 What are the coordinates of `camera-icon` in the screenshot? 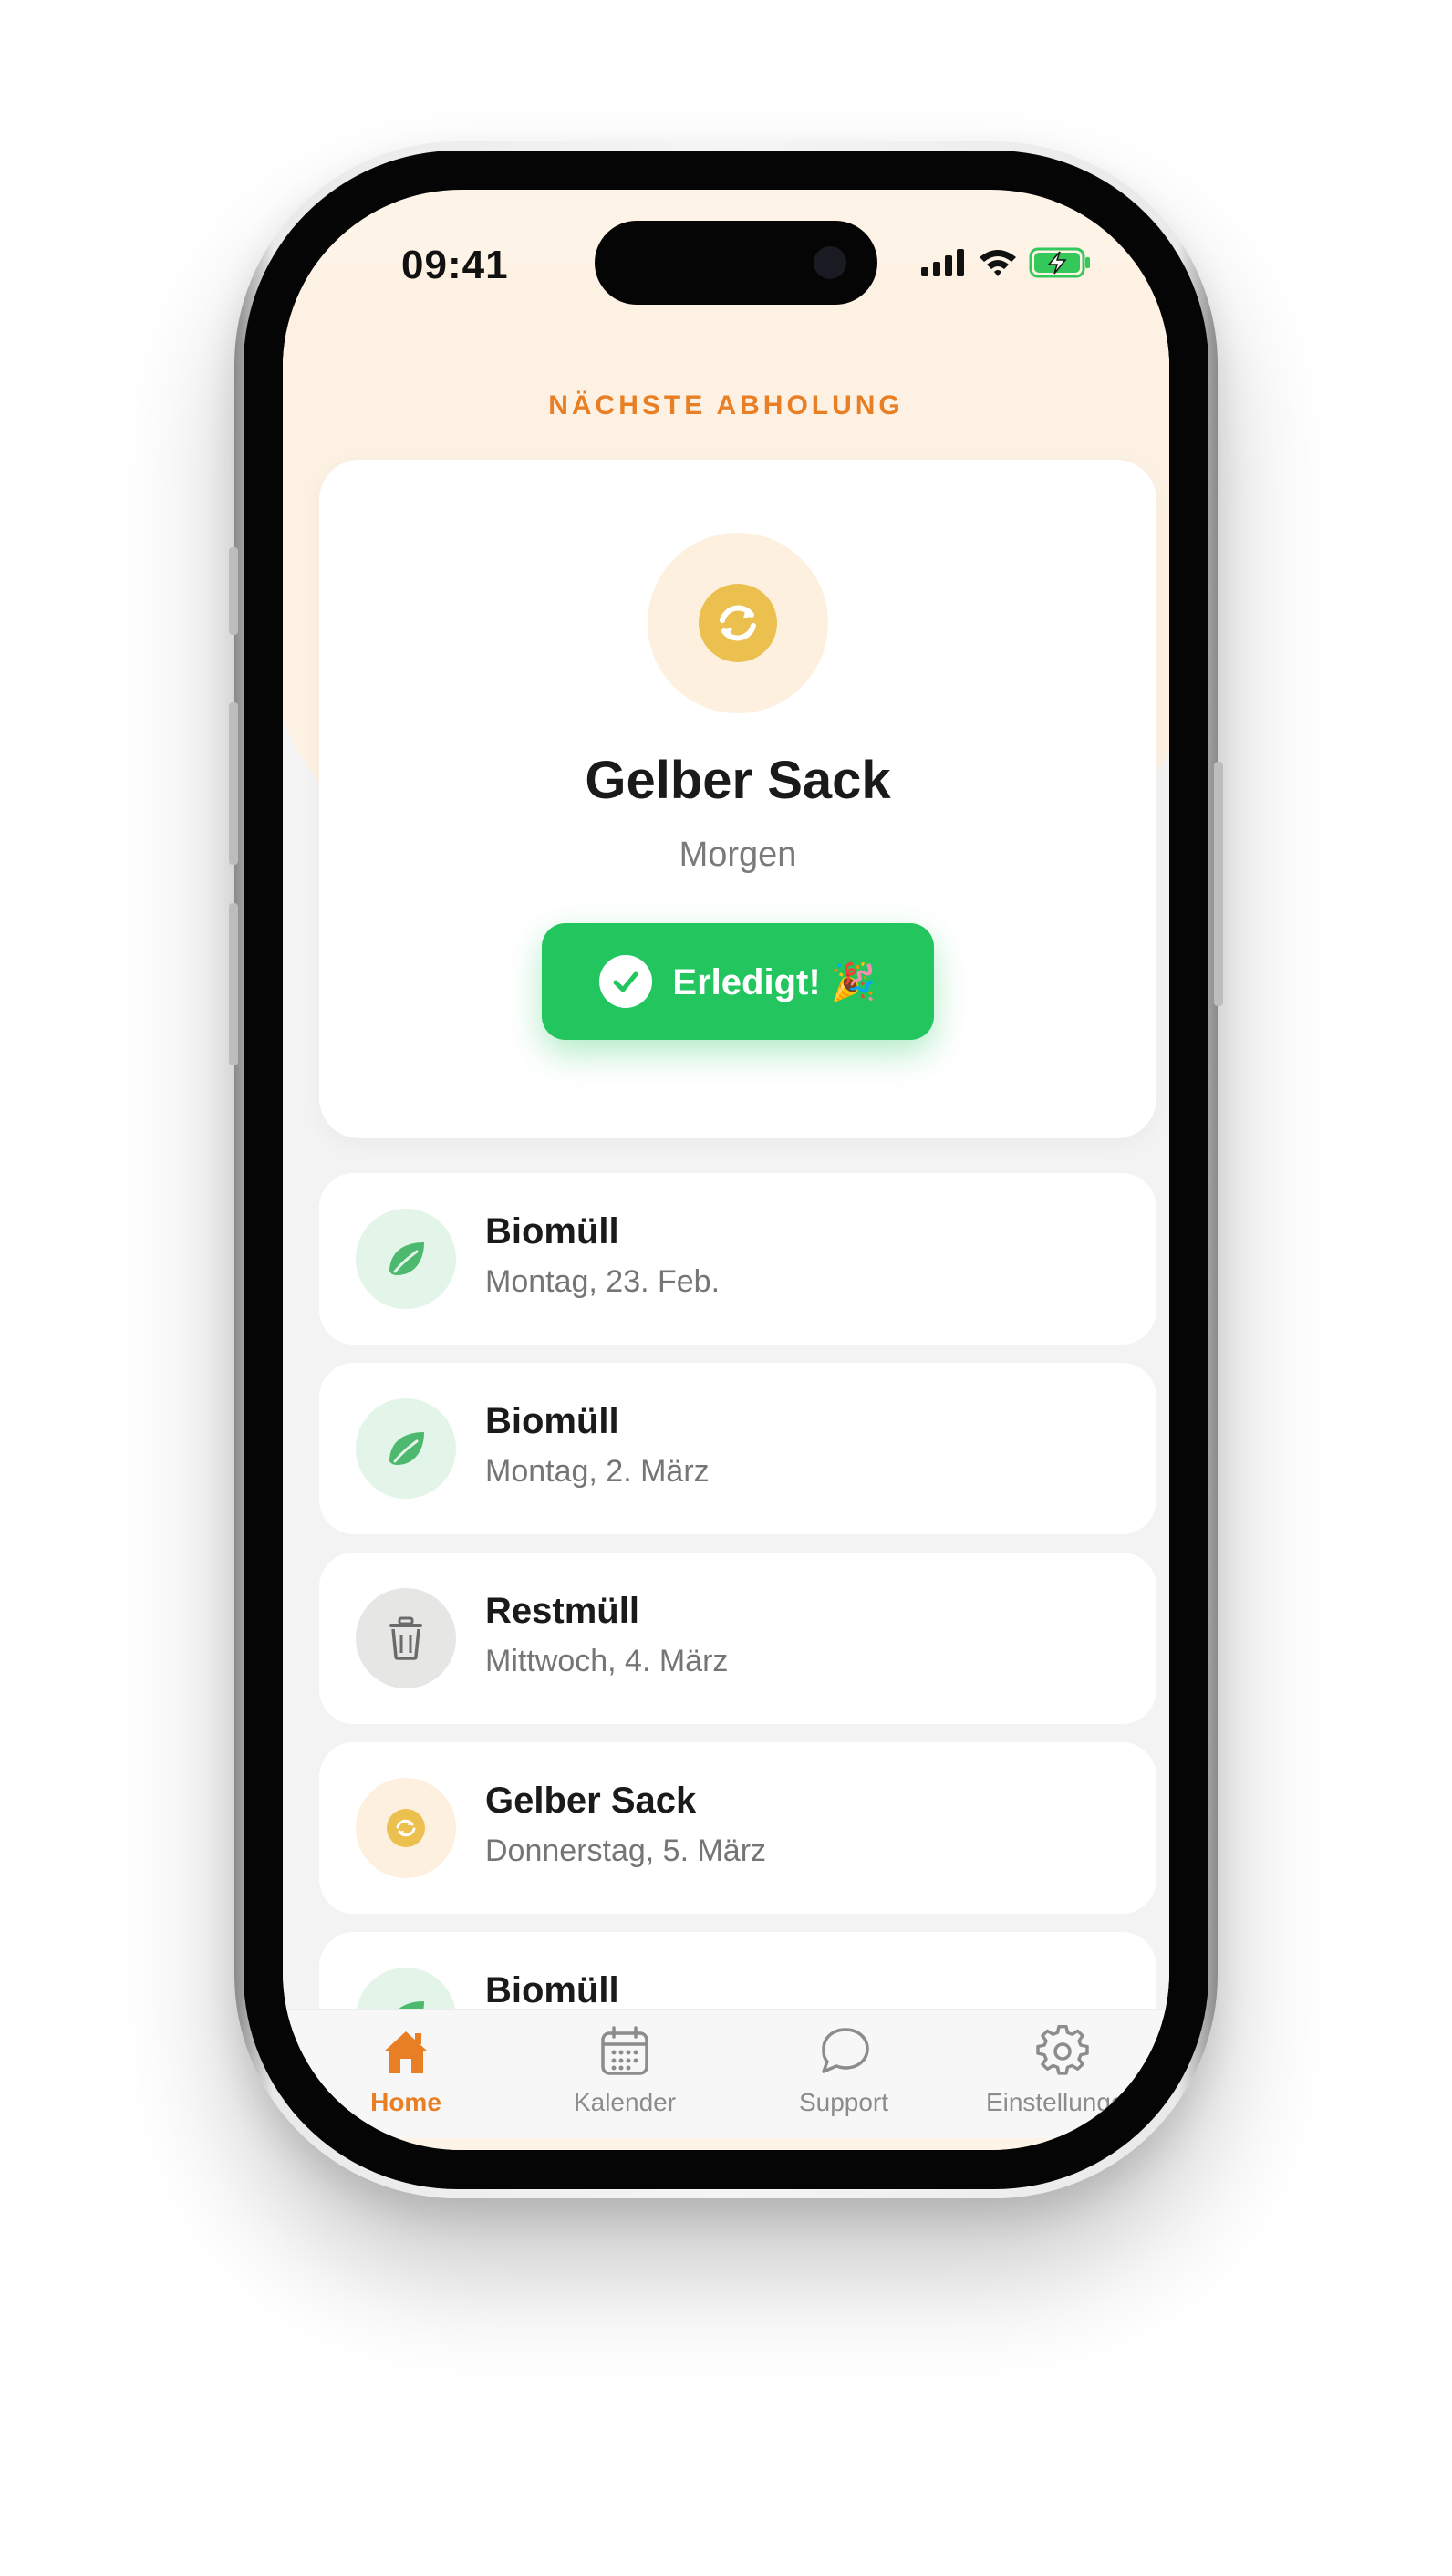 It's located at (830, 262).